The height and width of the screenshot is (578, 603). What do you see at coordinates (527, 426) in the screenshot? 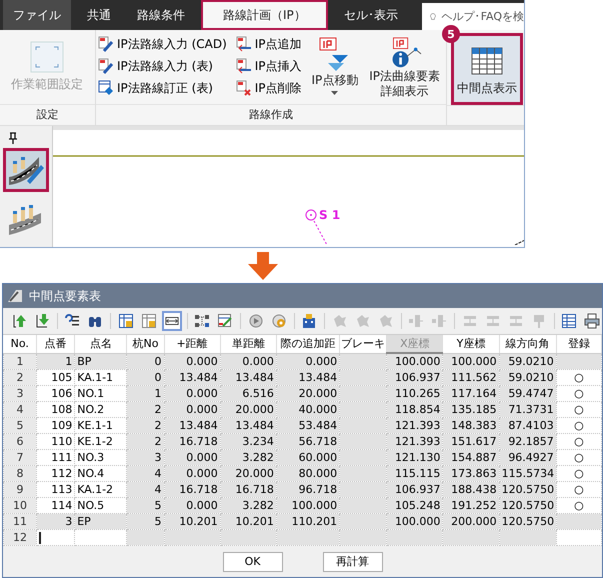
I see `tangent-angle-cell: 87.4103` at bounding box center [527, 426].